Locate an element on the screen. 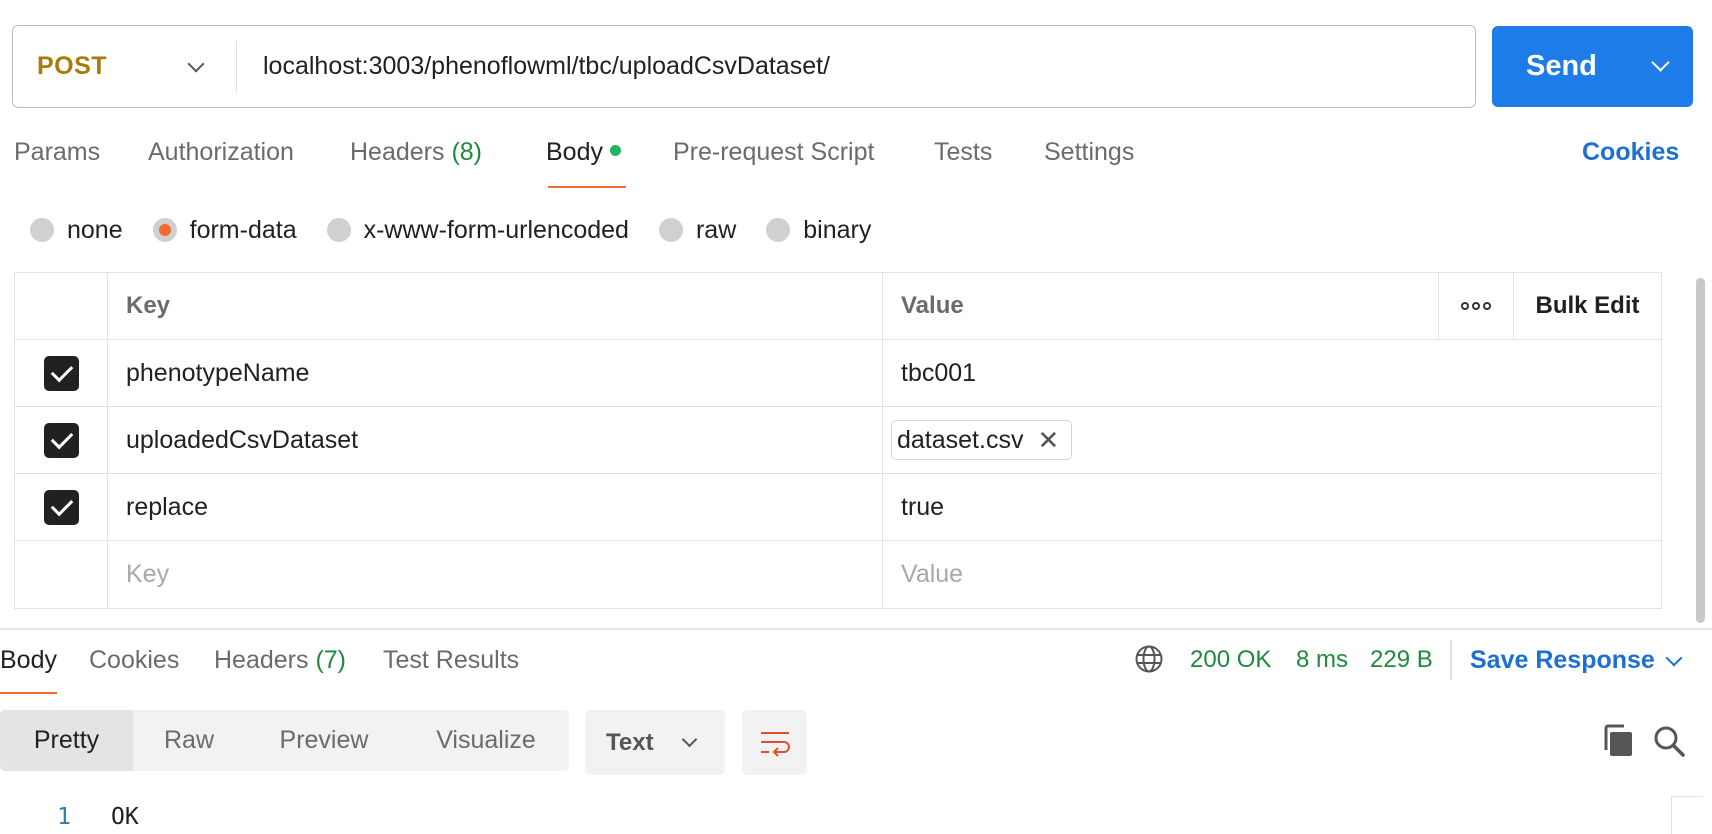 This screenshot has height=834, width=1712. save-response-button: Save Response is located at coordinates (1562, 660).